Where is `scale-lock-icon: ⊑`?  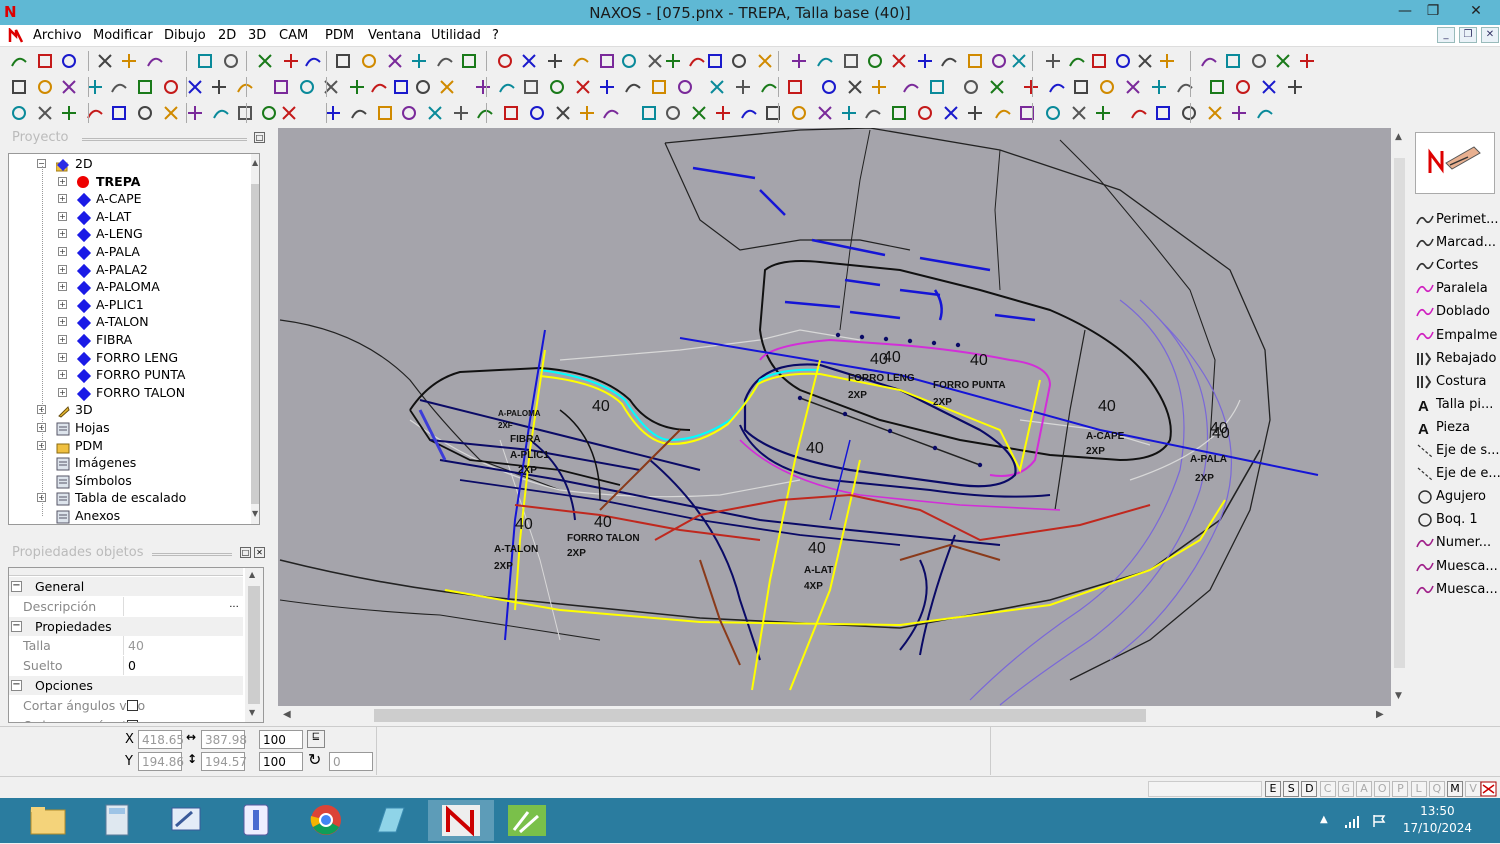
scale-lock-icon: ⊑ is located at coordinates (316, 739).